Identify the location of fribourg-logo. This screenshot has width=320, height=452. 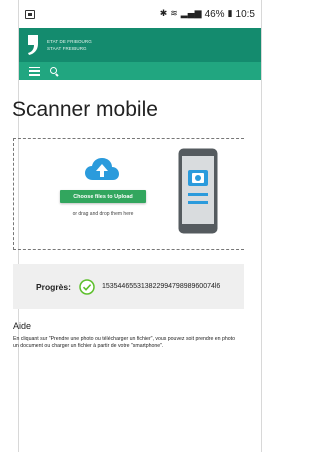
(33, 45).